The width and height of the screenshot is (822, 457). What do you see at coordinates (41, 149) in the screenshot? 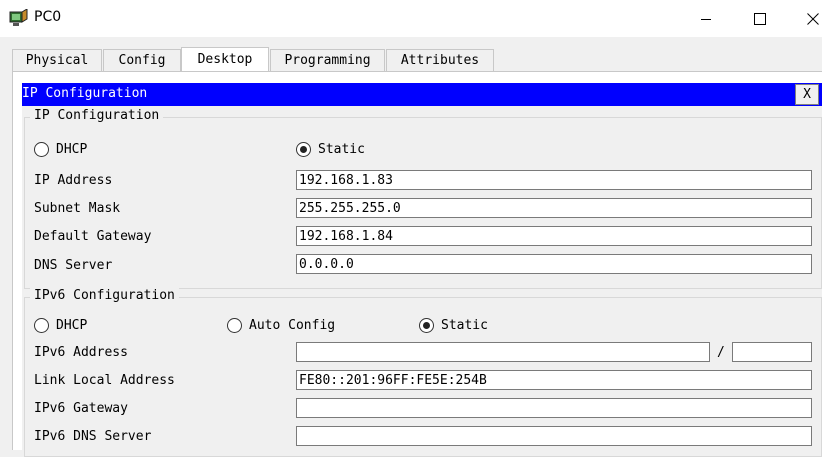
I see `ipv4-dhcp-radio` at bounding box center [41, 149].